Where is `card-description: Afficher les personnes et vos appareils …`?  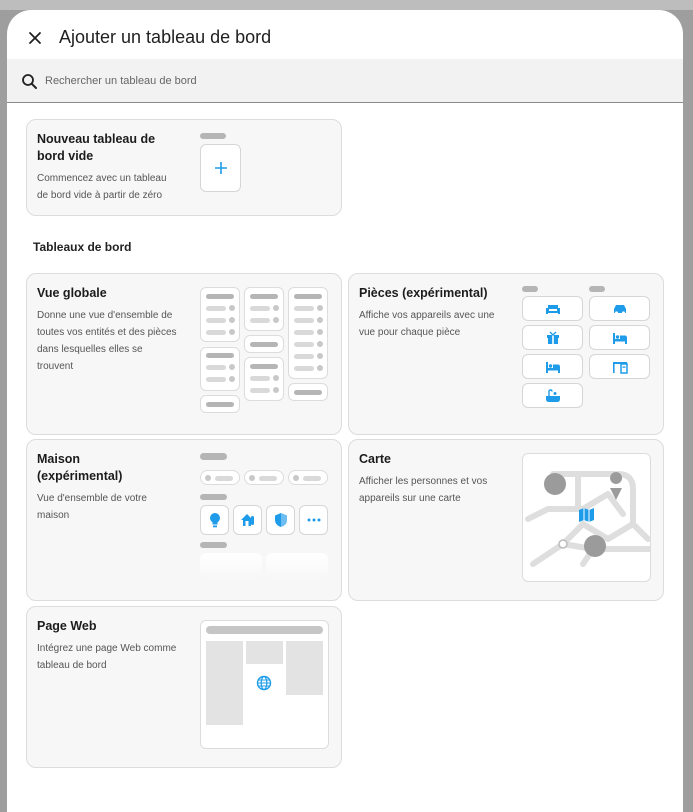 card-description: Afficher les personnes et vos appareils … is located at coordinates (423, 490).